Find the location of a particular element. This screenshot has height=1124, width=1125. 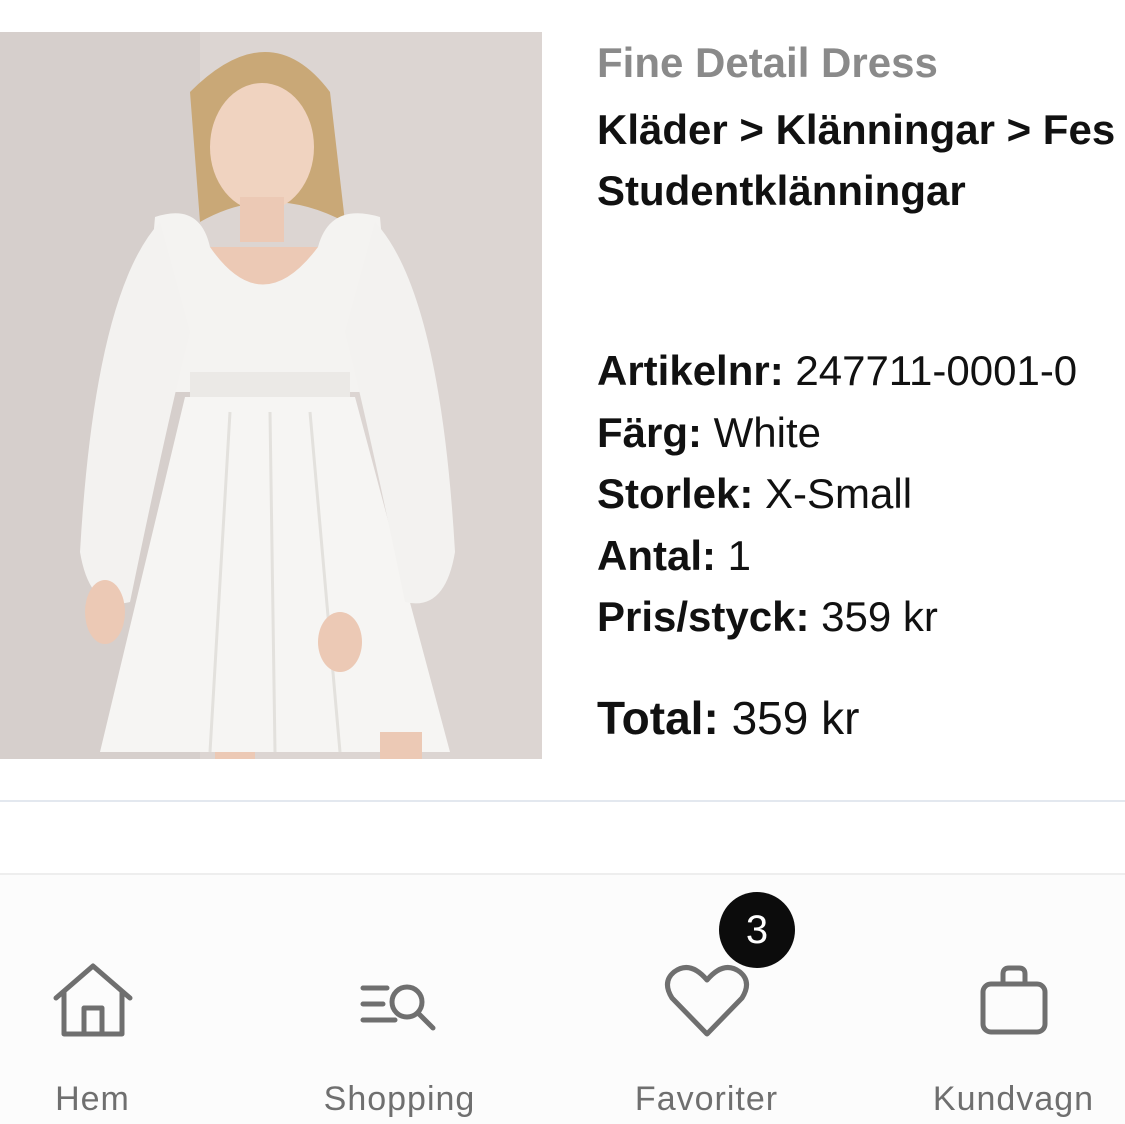

article-number-label: Artikelnr: is located at coordinates (690, 370).